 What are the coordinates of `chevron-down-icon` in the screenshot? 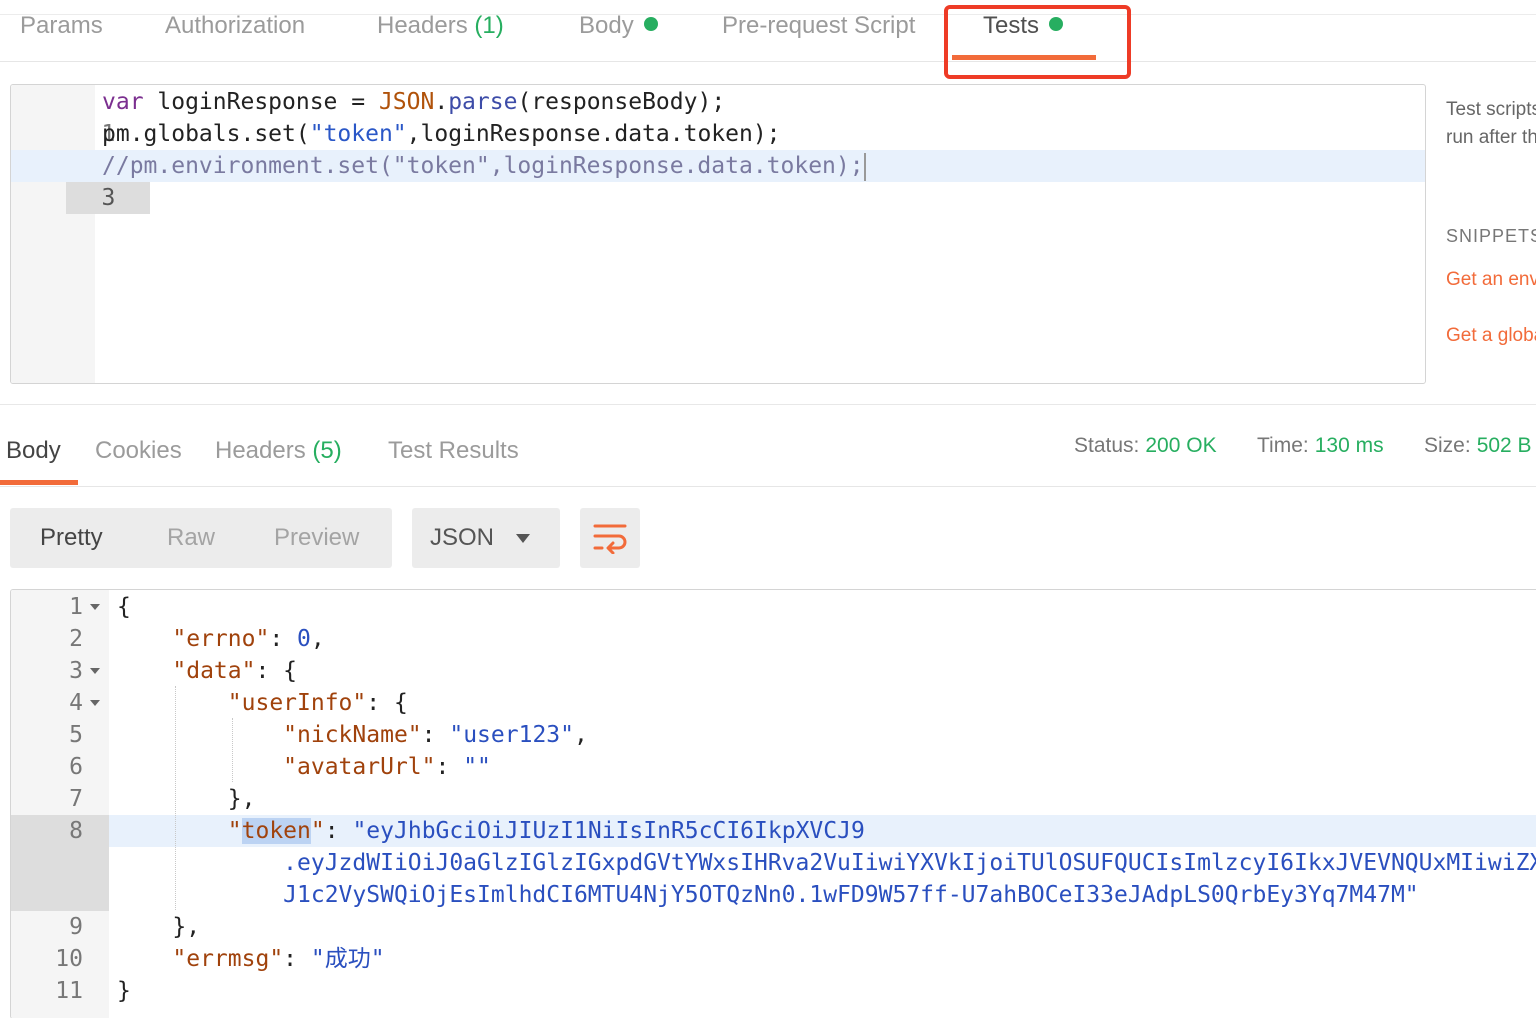 It's located at (523, 538).